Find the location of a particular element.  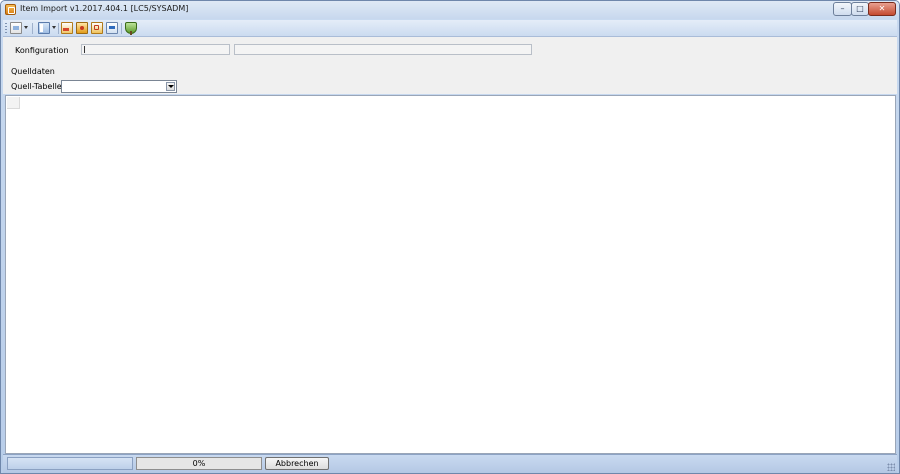

sheet-dropdown-arrow-icon is located at coordinates (54, 27).